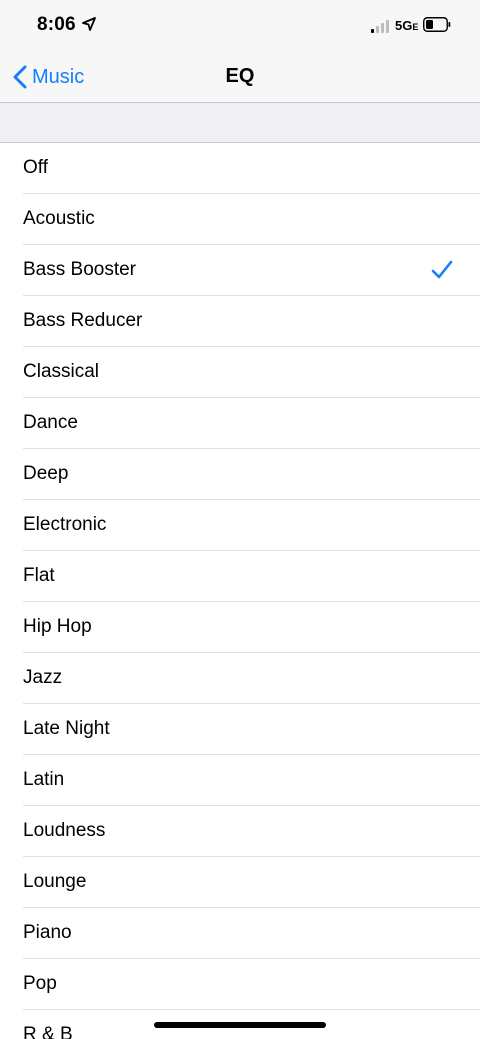 The width and height of the screenshot is (480, 1039). I want to click on eq-preset-label: Late Night, so click(66, 728).